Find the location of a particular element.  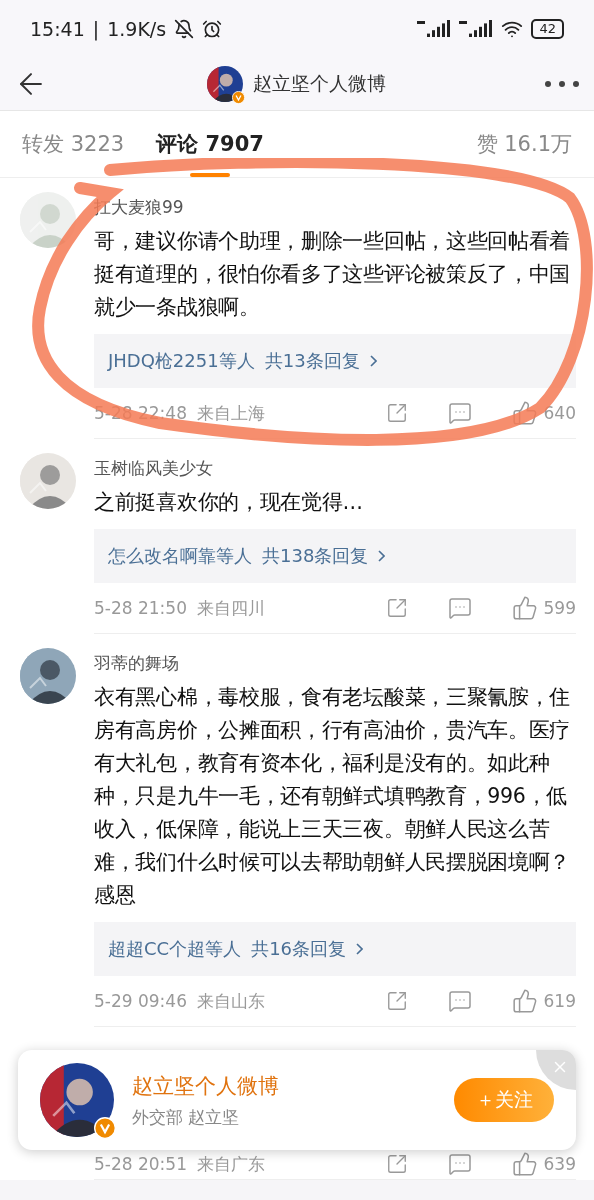

comment-location: 来自四川 is located at coordinates (231, 608).